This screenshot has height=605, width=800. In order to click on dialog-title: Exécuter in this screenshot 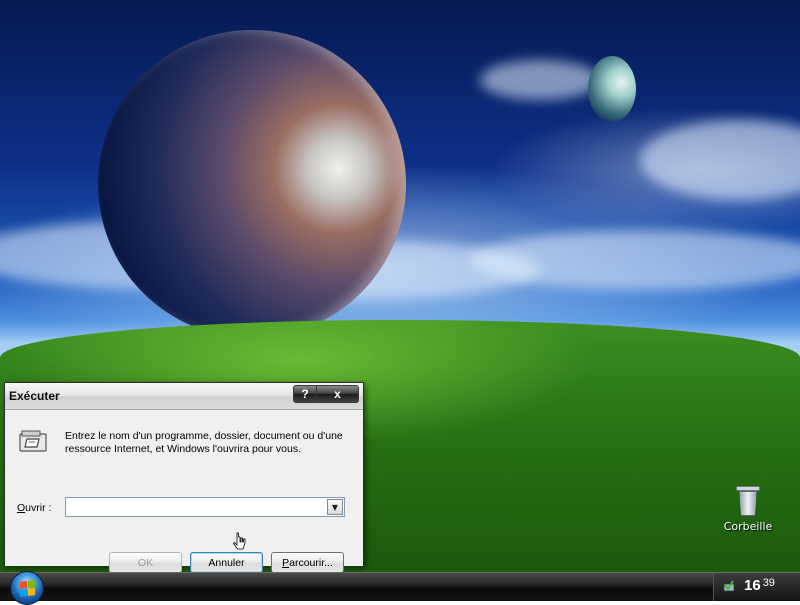, I will do `click(34, 396)`.